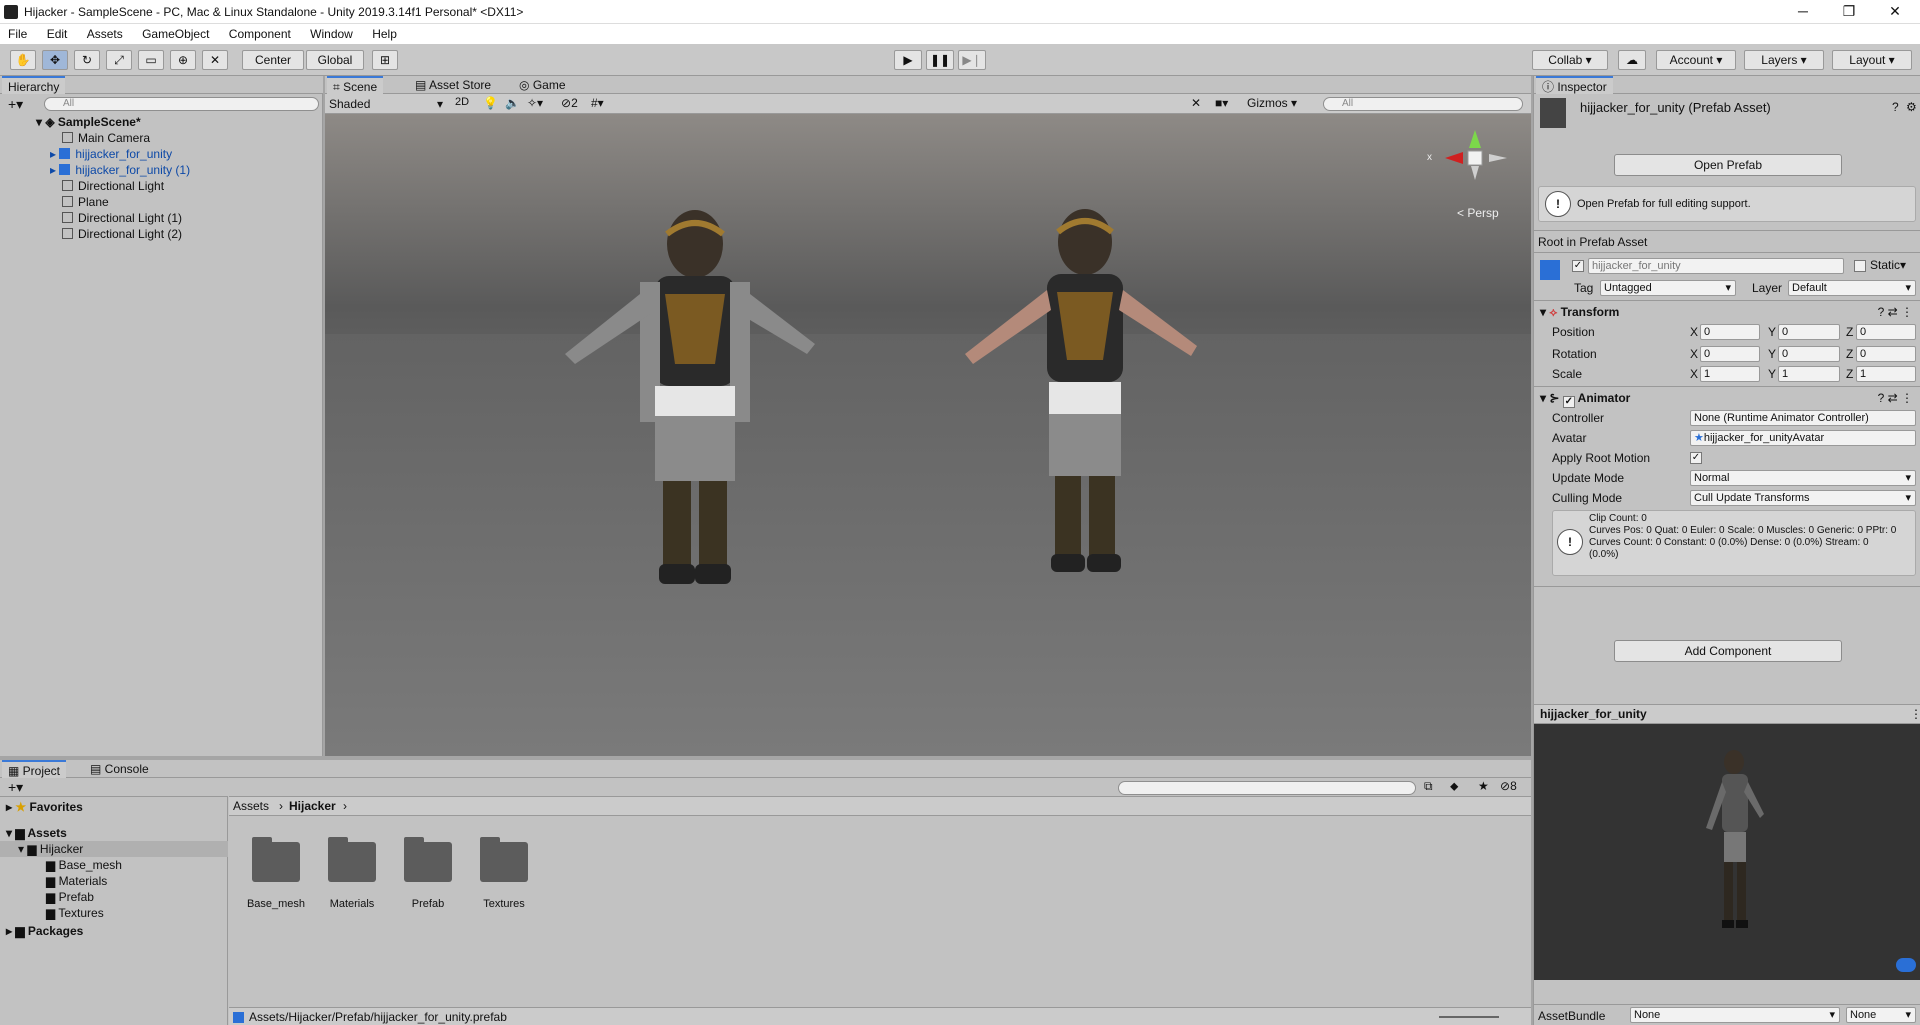  I want to click on hierarchy-item: ▸ hijjacker_for_unity, so click(111, 154).